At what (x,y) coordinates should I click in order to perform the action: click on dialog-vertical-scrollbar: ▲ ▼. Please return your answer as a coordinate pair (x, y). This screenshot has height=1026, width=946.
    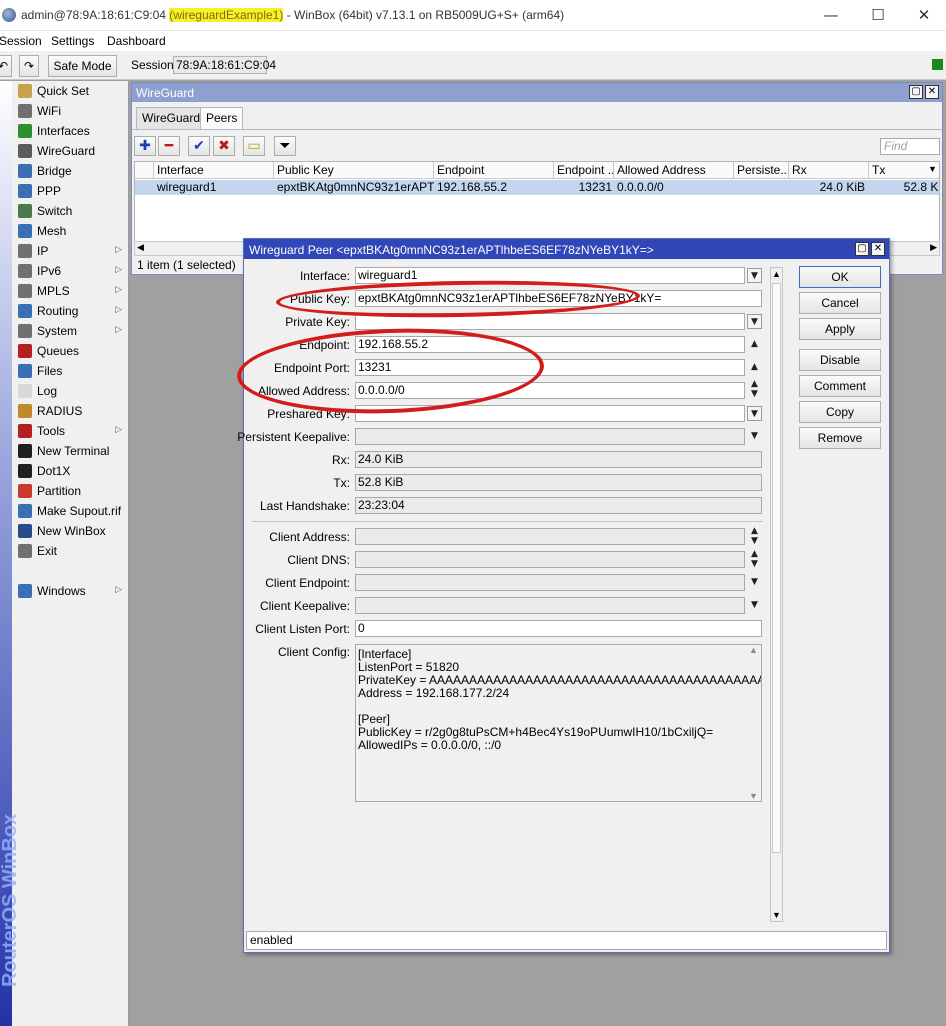
    Looking at the image, I should click on (776, 594).